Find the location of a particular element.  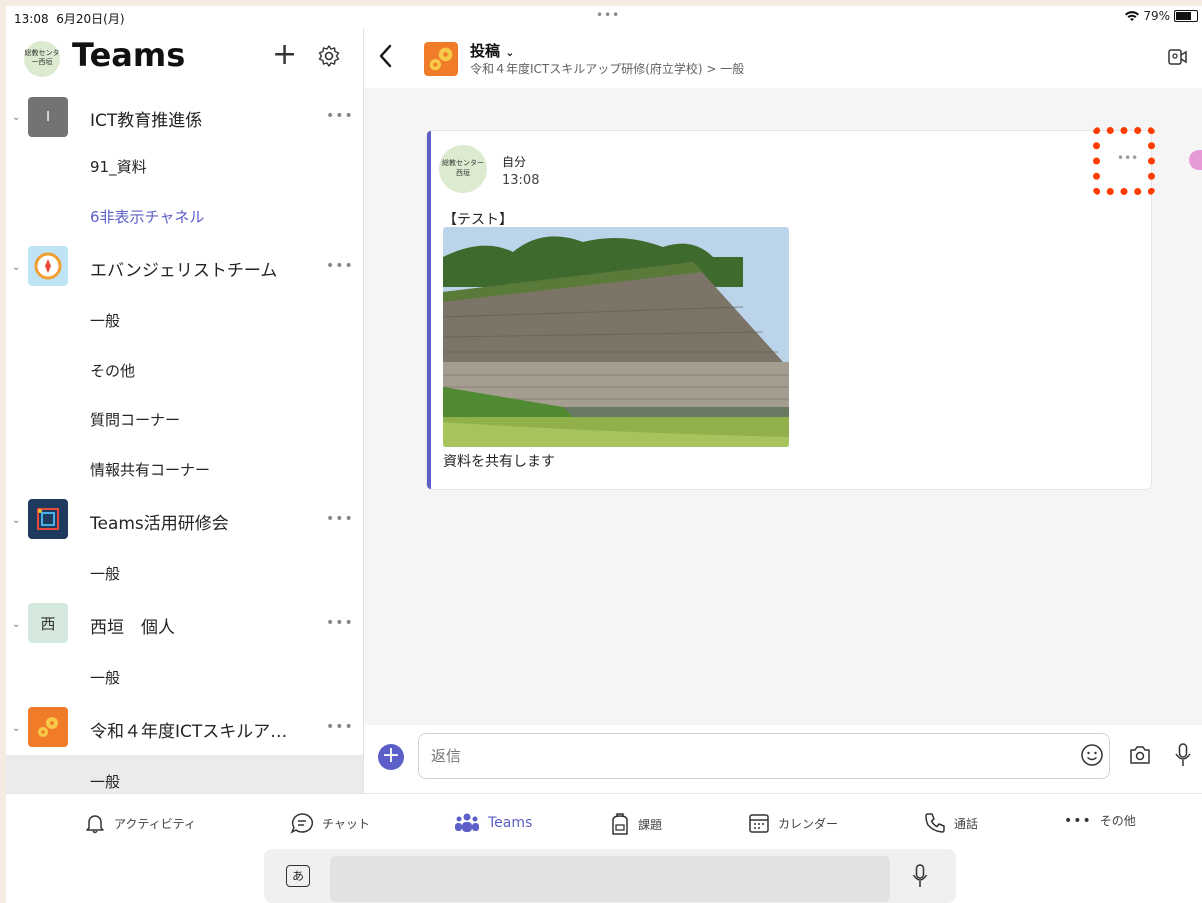

nav-calendar: カレンダー is located at coordinates (793, 823).